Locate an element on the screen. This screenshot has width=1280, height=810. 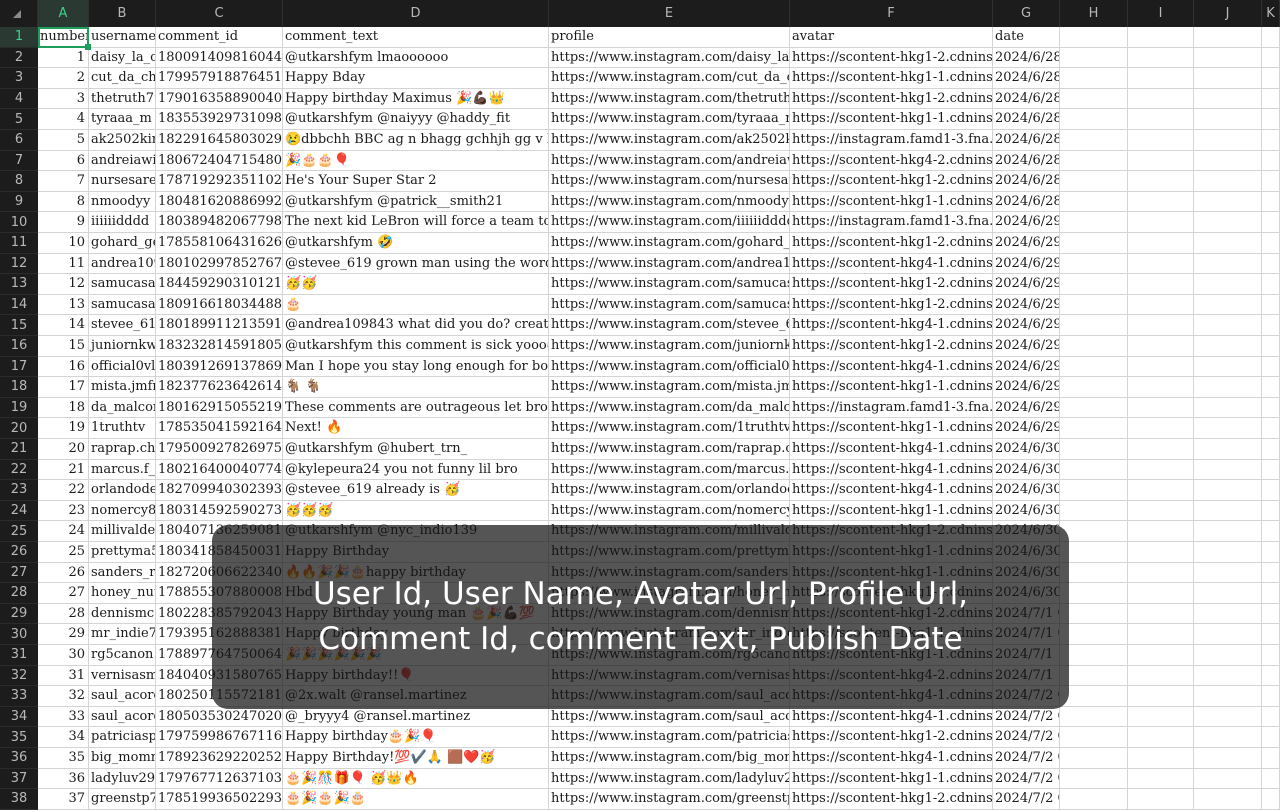
cell-a36: 35 is located at coordinates (63, 758).